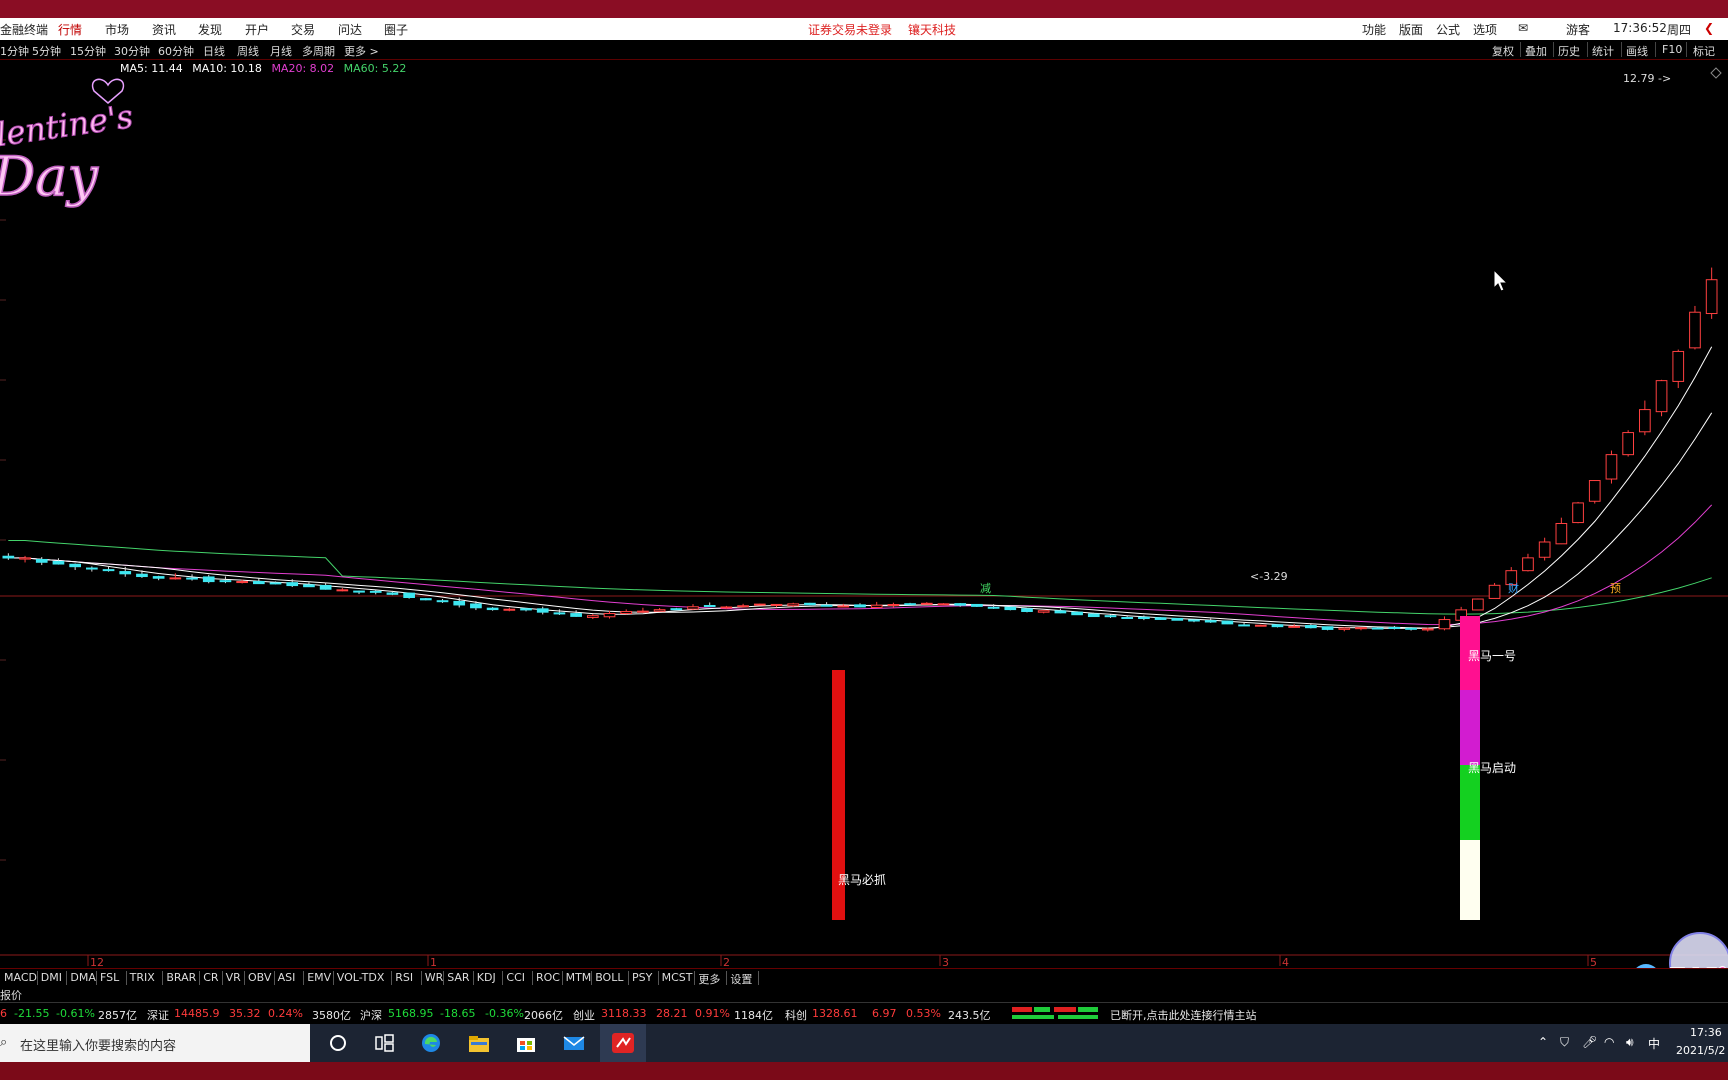 This screenshot has height=1080, width=1728. I want to click on indicator-tab-cci: CCI, so click(515, 977).